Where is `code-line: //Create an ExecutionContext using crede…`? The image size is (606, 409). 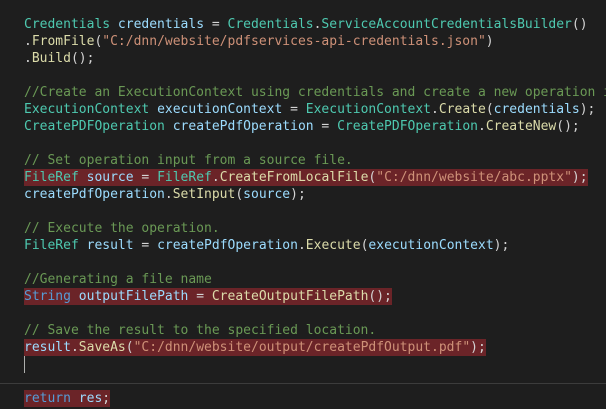
code-line: //Create an ExecutionContext using crede… is located at coordinates (315, 92).